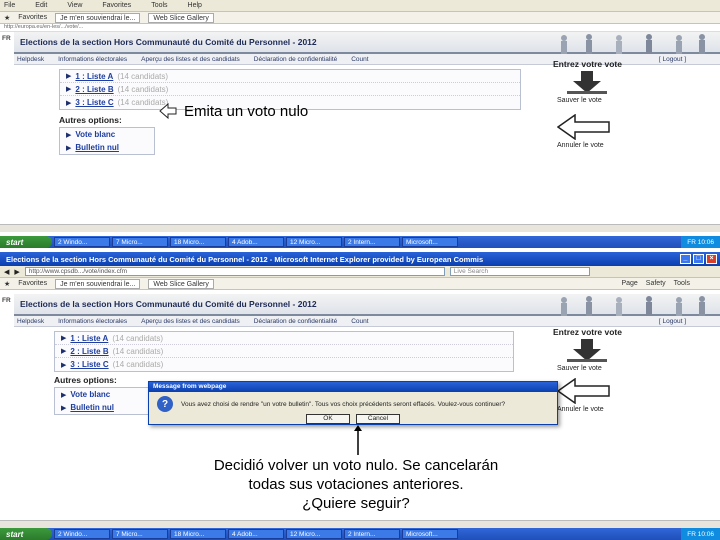 This screenshot has width=720, height=540. Describe the element at coordinates (159, 5) in the screenshot. I see `menu-tools: Tools` at that location.